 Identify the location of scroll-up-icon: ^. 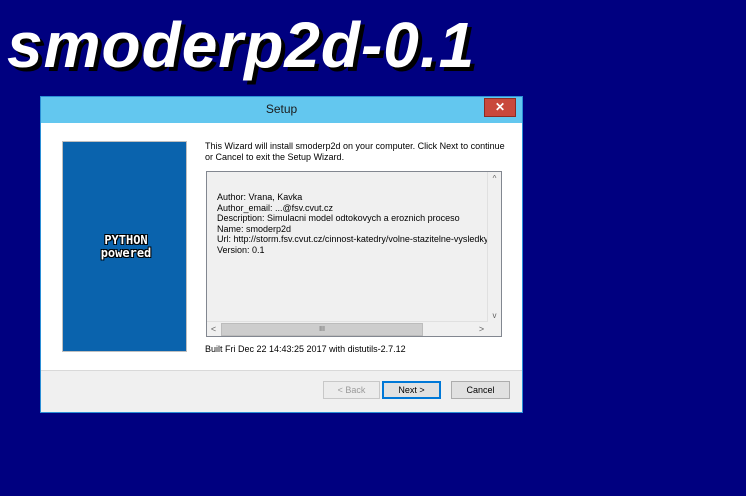
(494, 178).